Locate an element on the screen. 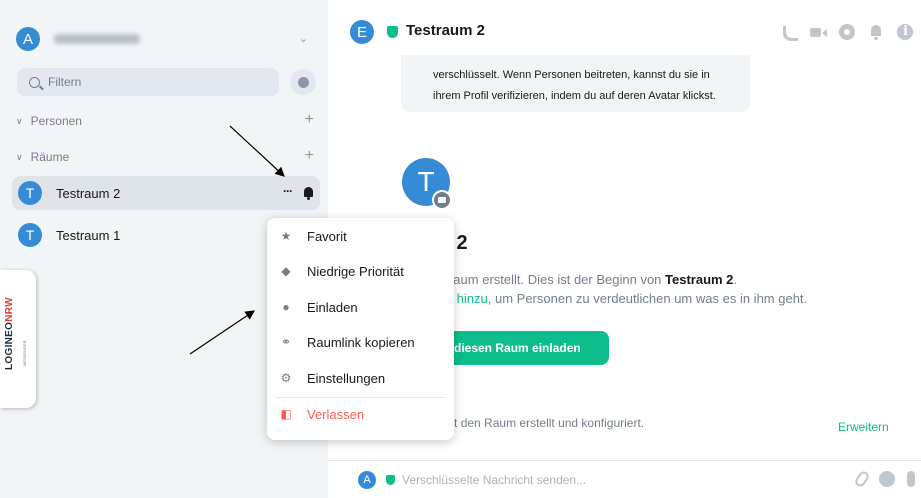 This screenshot has width=921, height=498. brand-logo: LOGINEONRW is located at coordinates (9, 333).